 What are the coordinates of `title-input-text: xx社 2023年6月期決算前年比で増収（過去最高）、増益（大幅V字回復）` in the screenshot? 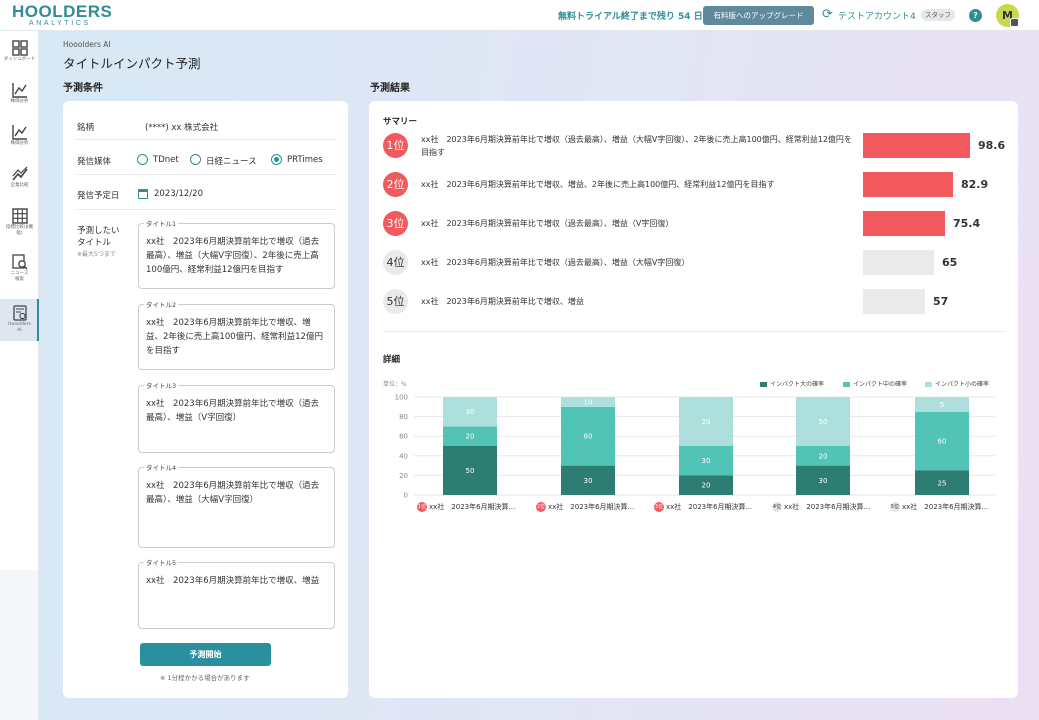 It's located at (236, 493).